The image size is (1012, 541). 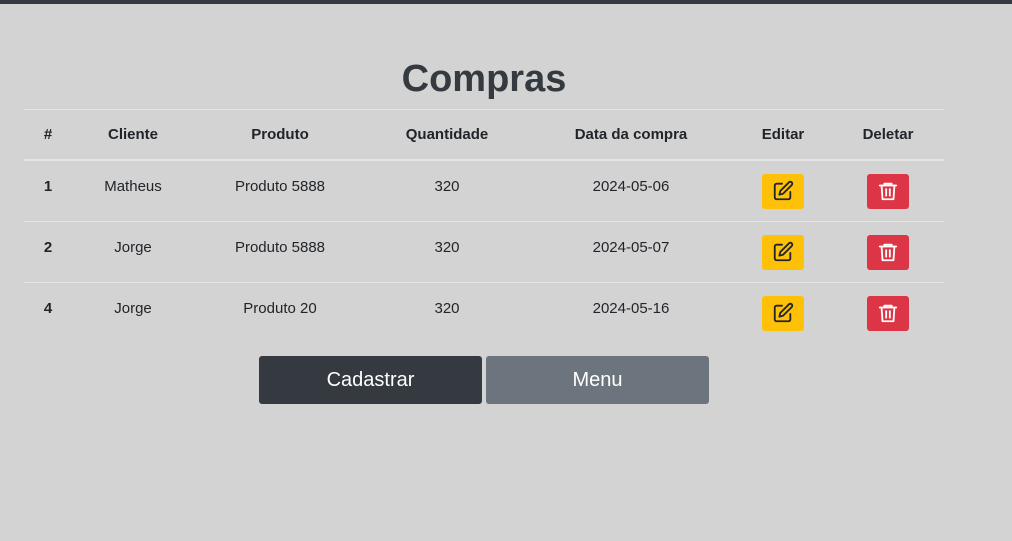 I want to click on header-cliente: Cliente, so click(x=133, y=135).